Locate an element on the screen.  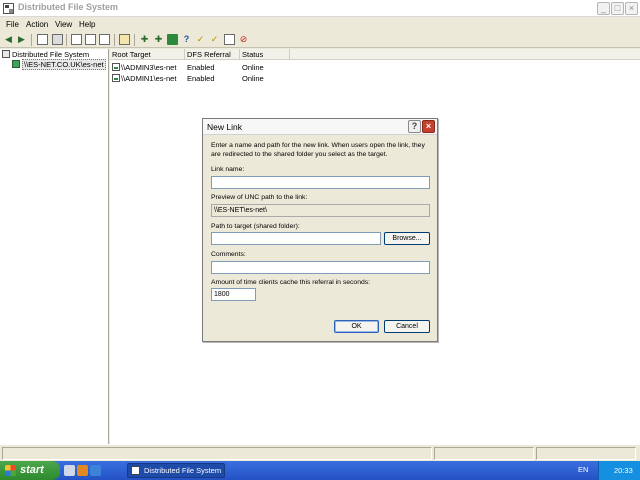
unc-preview-field: \\ES-NET\es-net\ is located at coordinates (320, 210).